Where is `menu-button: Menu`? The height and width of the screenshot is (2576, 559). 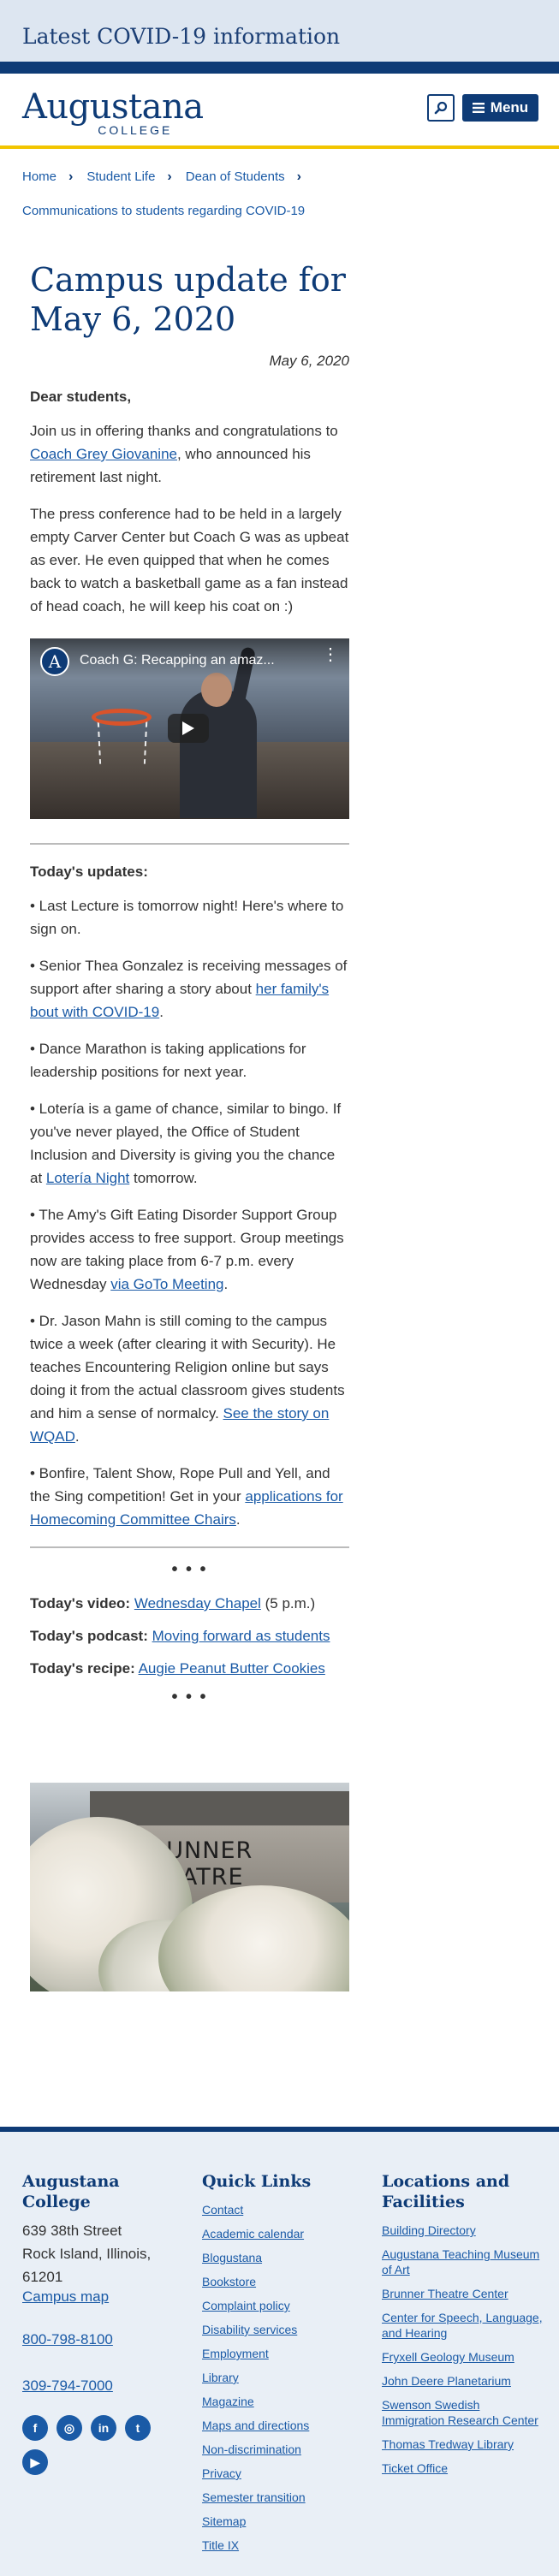 menu-button: Menu is located at coordinates (500, 108).